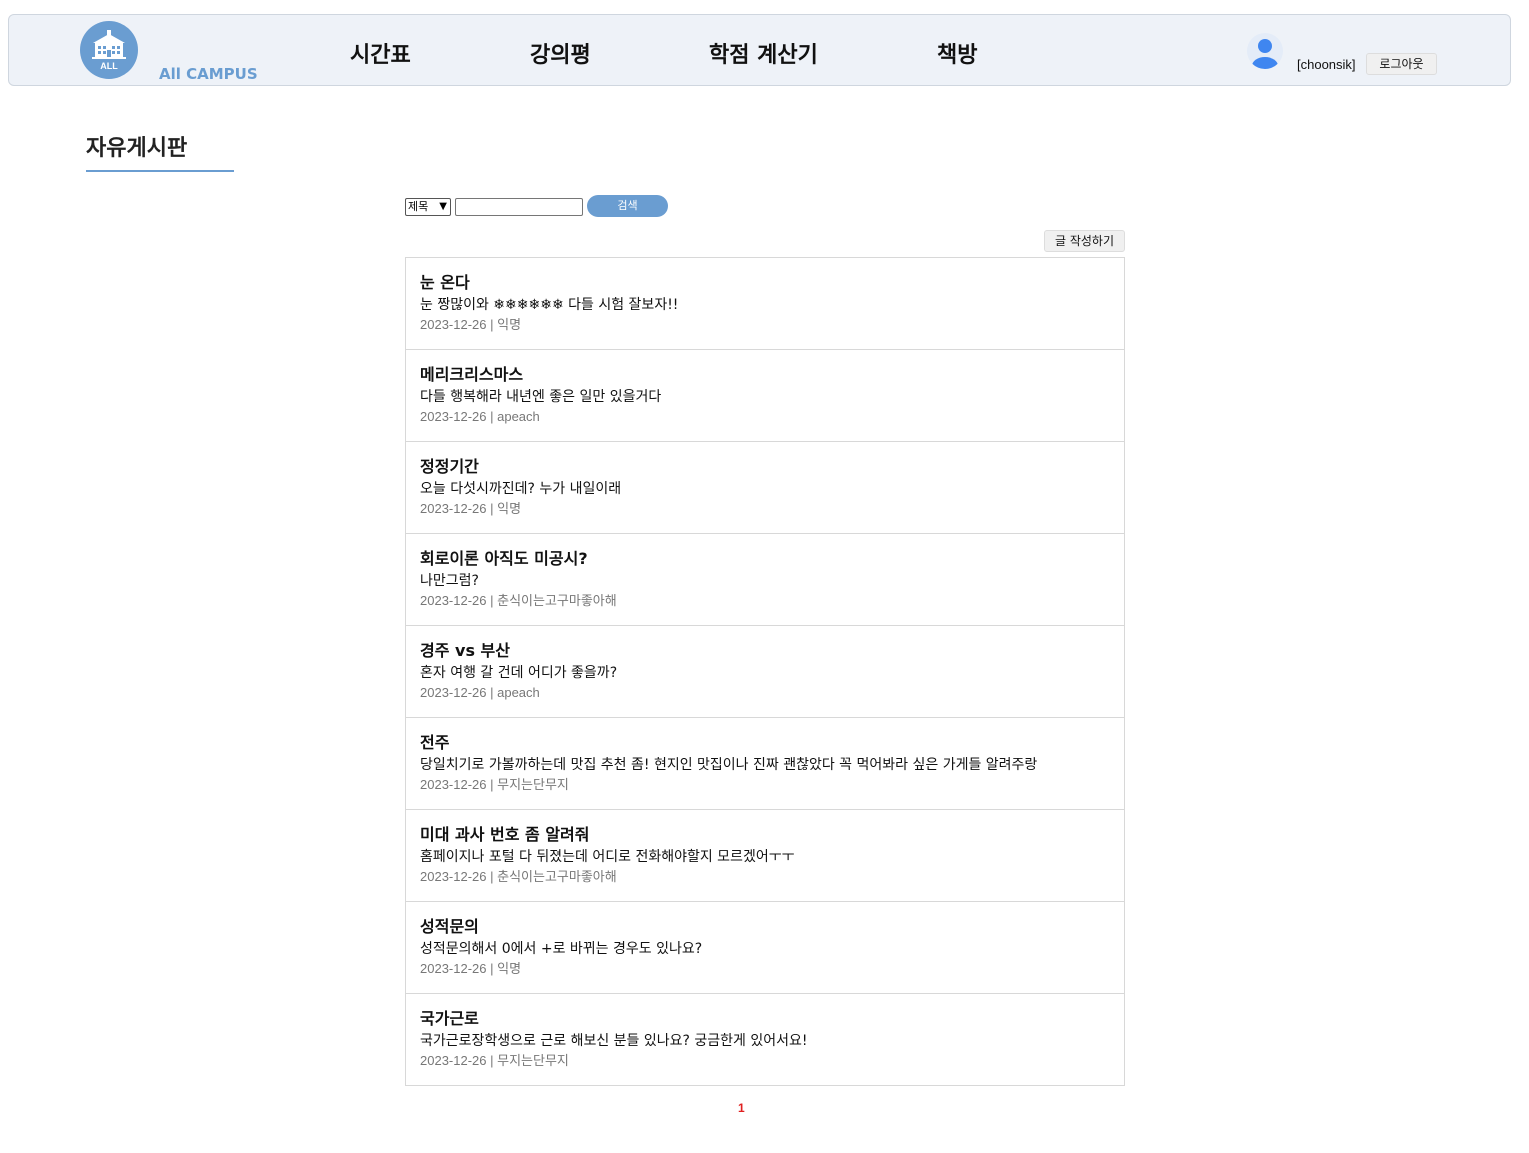  What do you see at coordinates (765, 651) in the screenshot?
I see `post-title: 경주 vs 부산` at bounding box center [765, 651].